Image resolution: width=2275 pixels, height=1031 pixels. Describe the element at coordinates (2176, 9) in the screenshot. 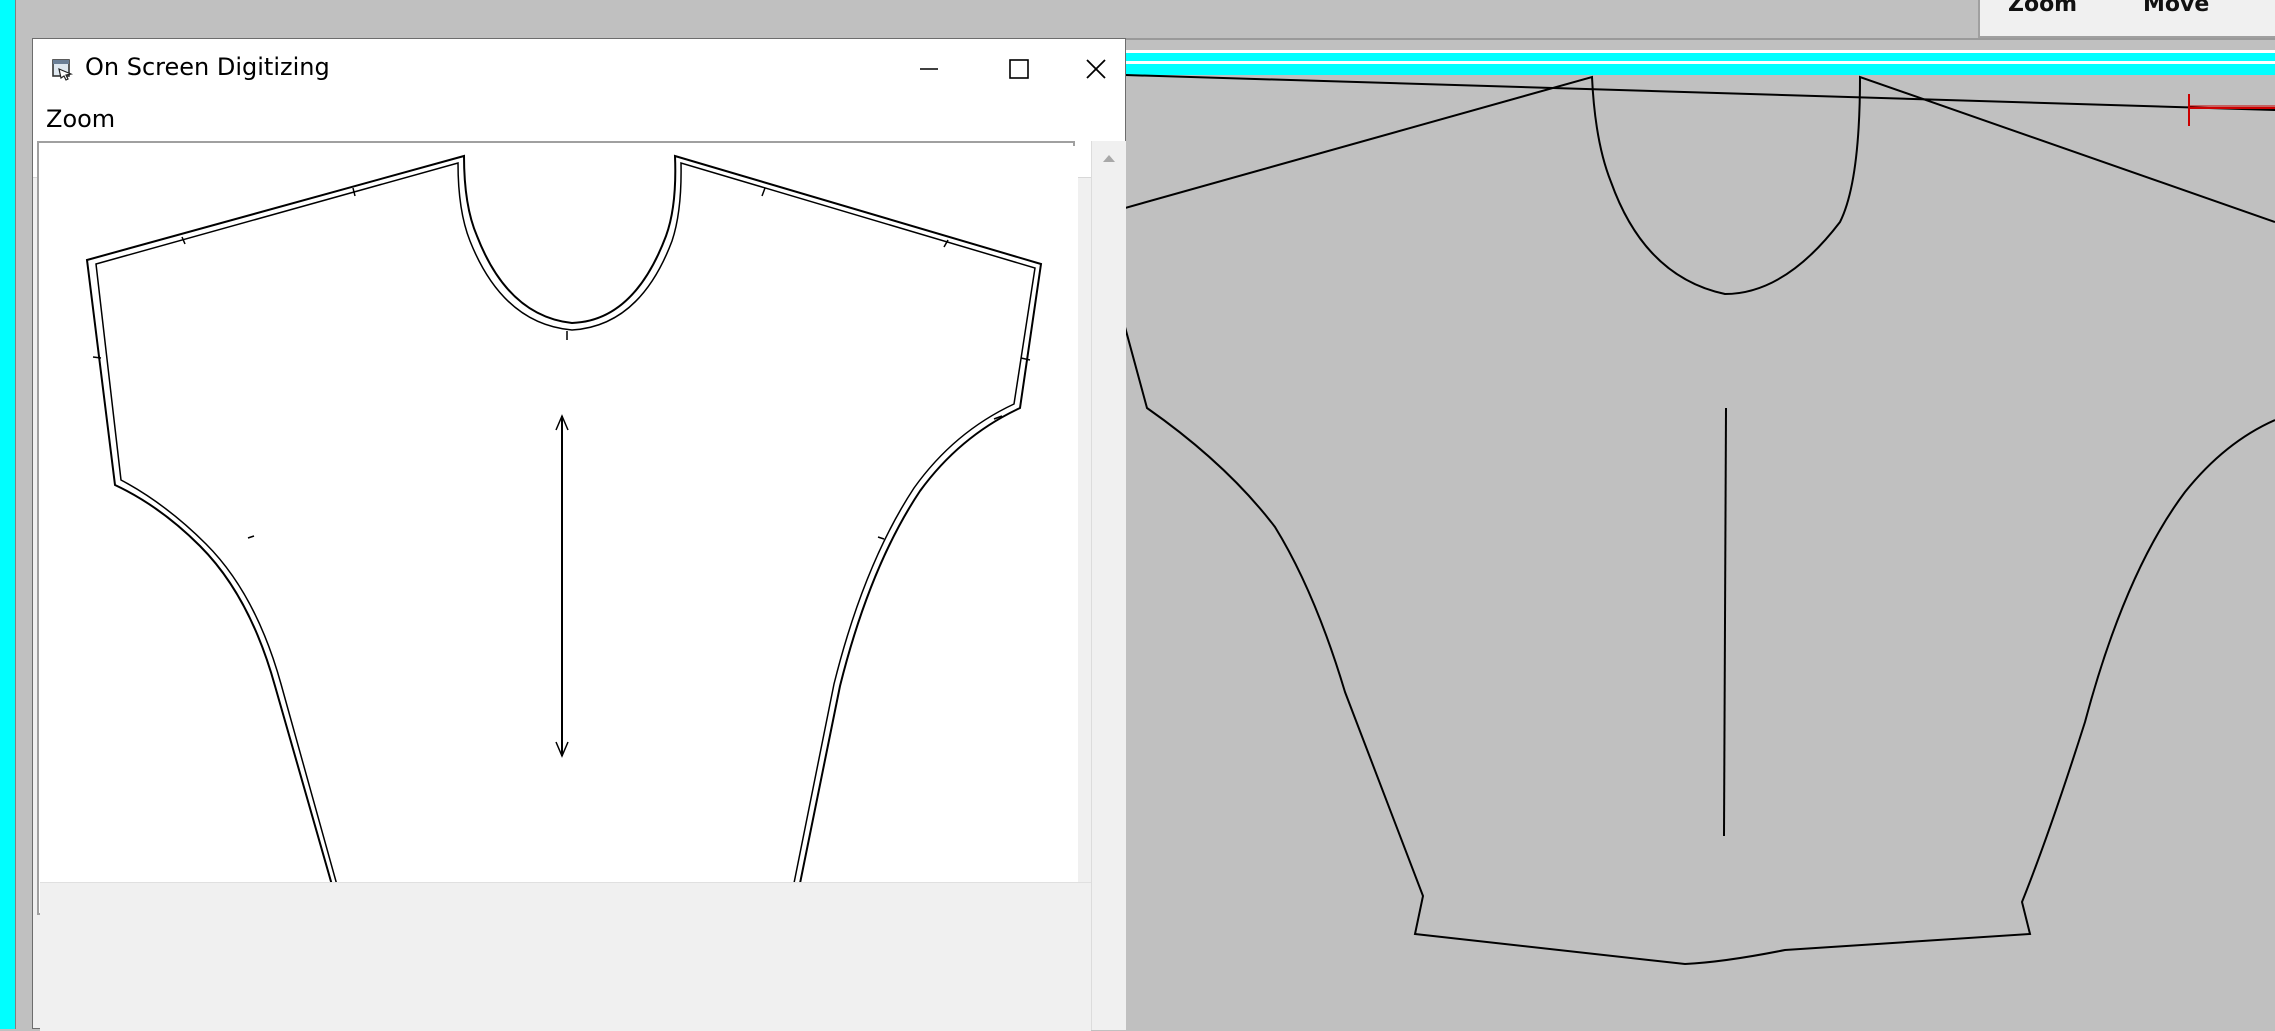

I see `toolbar-move-button: Move` at that location.